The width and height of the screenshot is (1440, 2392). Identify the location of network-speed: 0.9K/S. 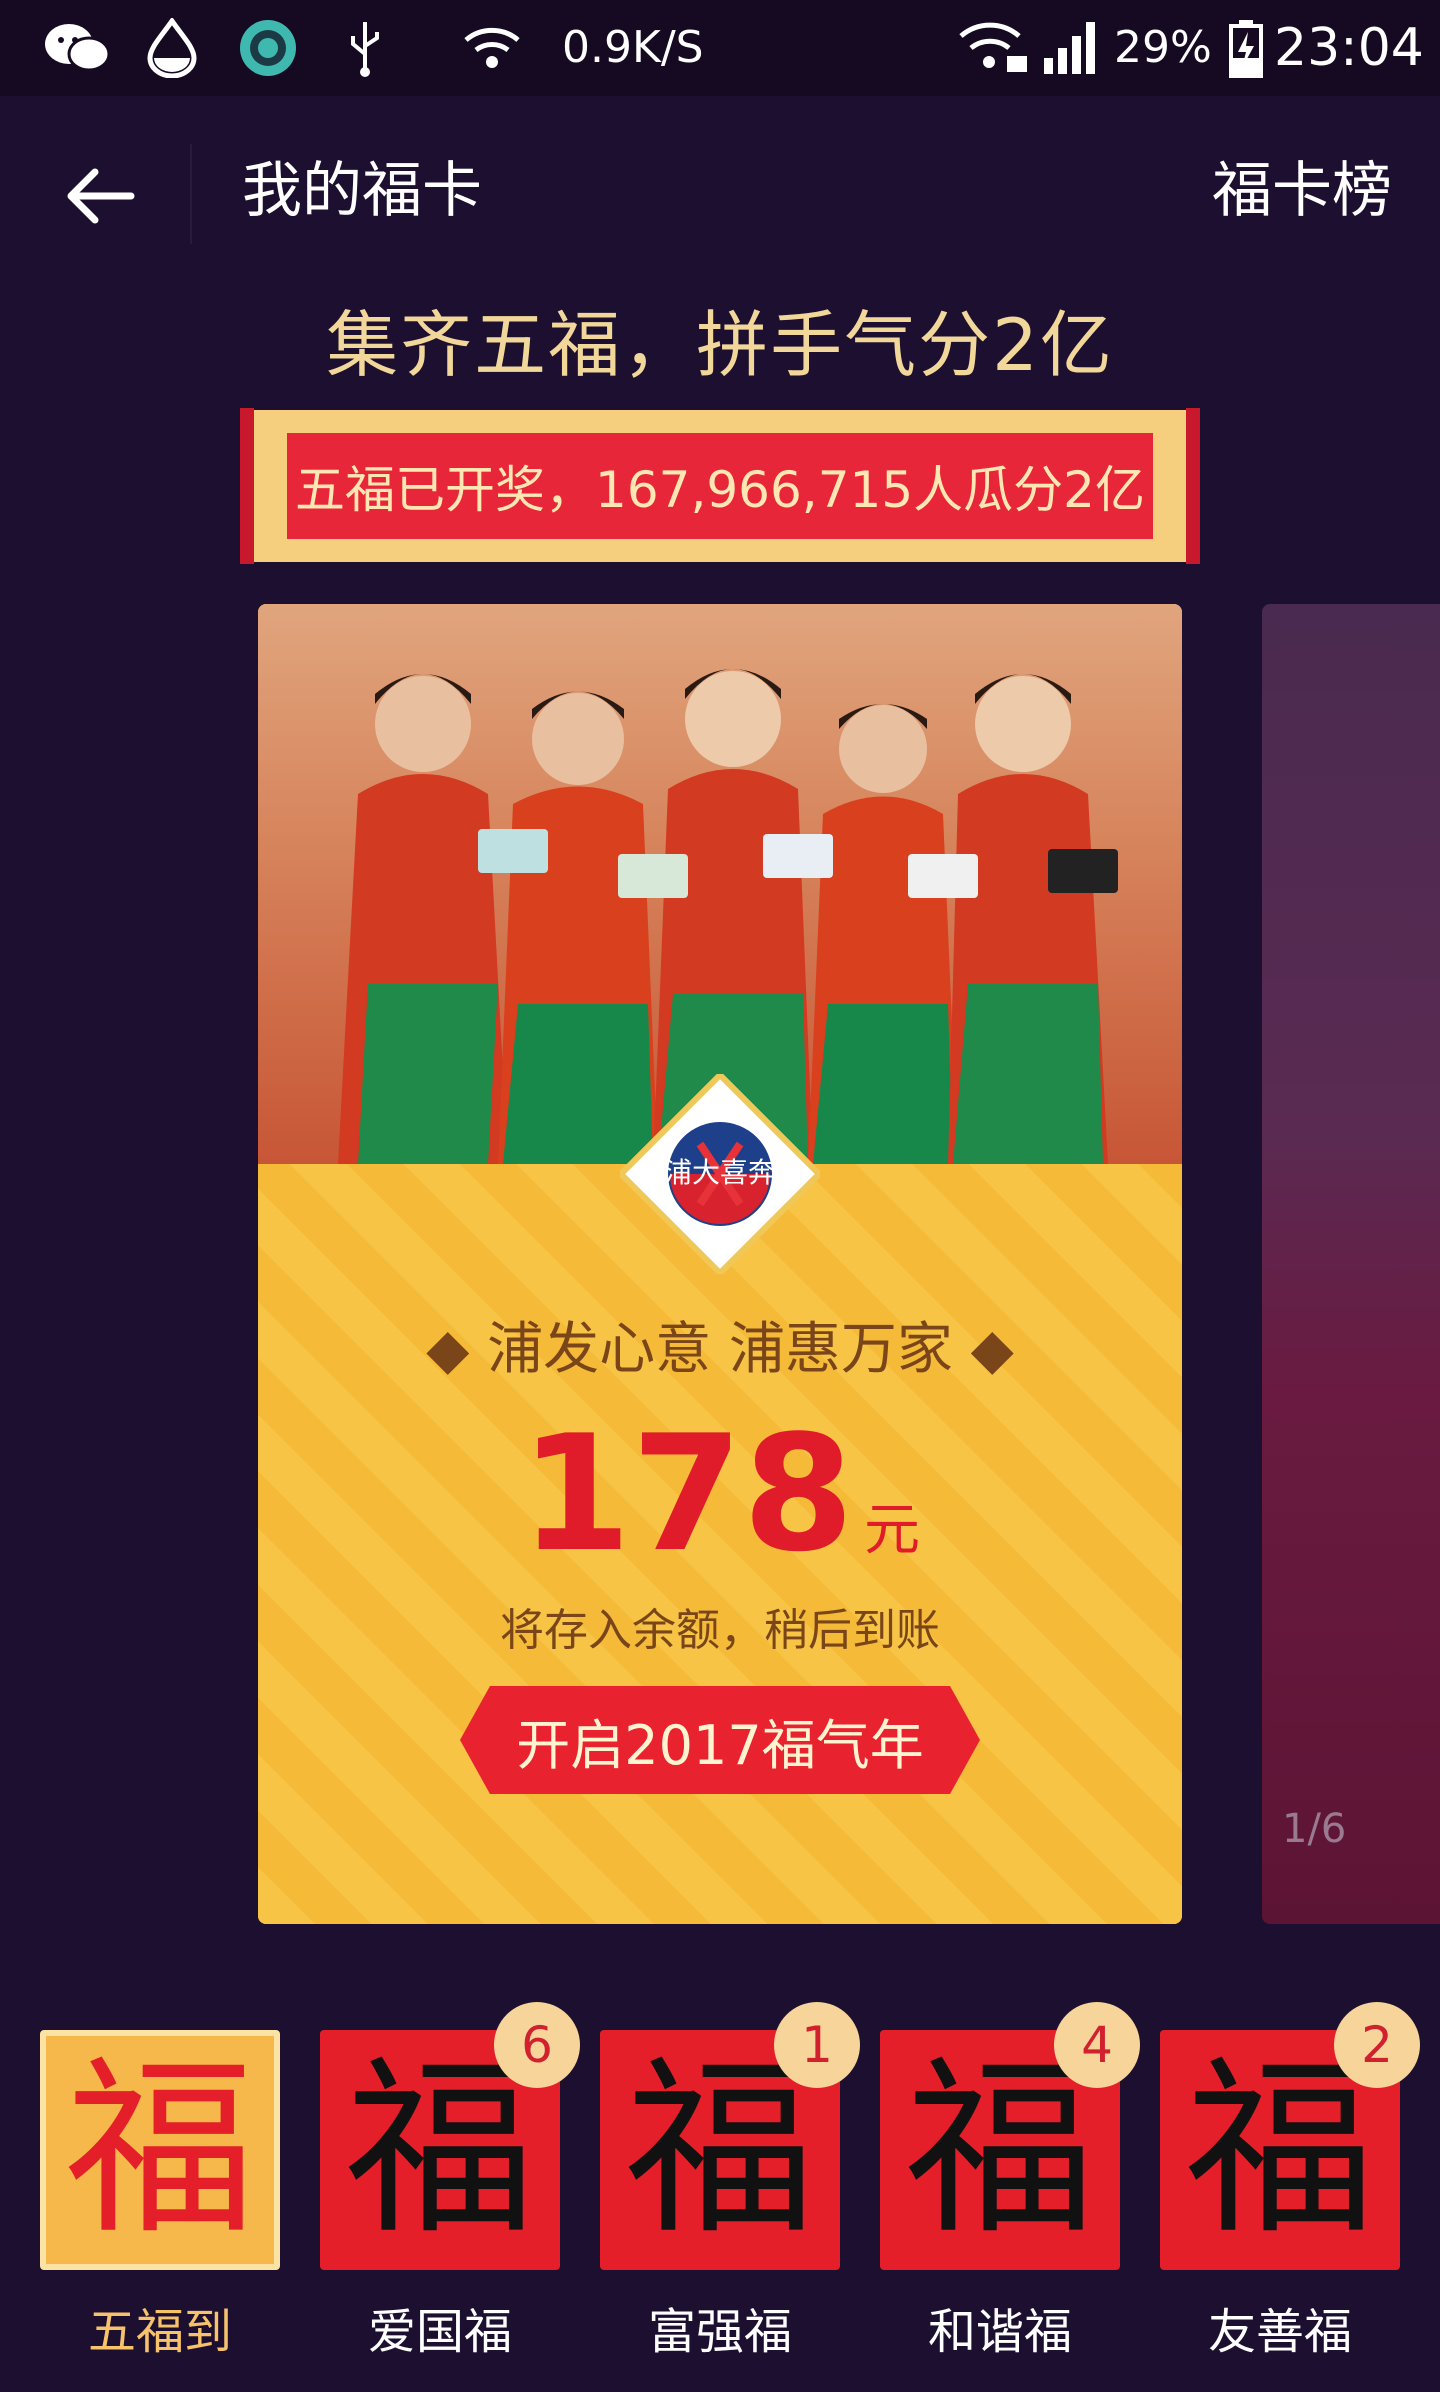
(633, 47).